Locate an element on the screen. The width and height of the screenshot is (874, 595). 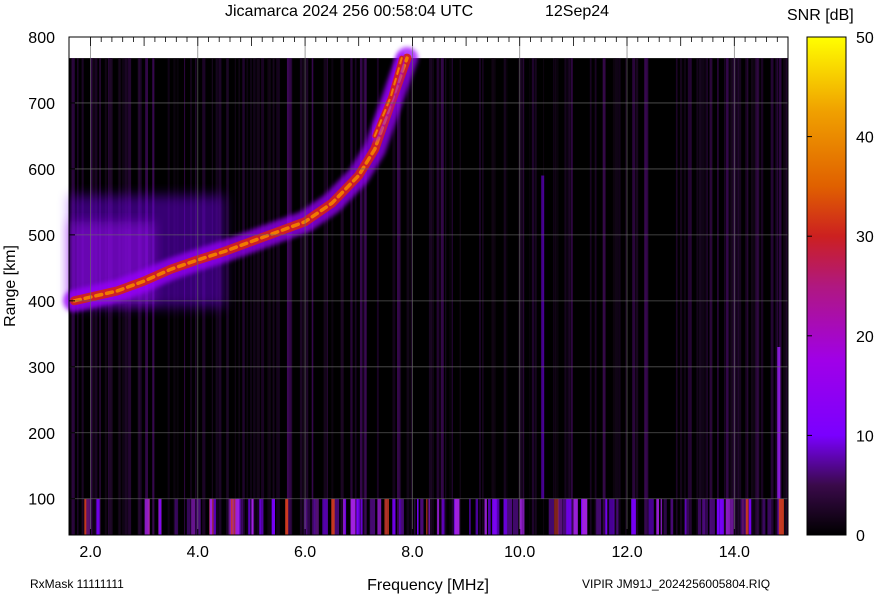
x-tick-label: 10.0 is located at coordinates (519, 552).